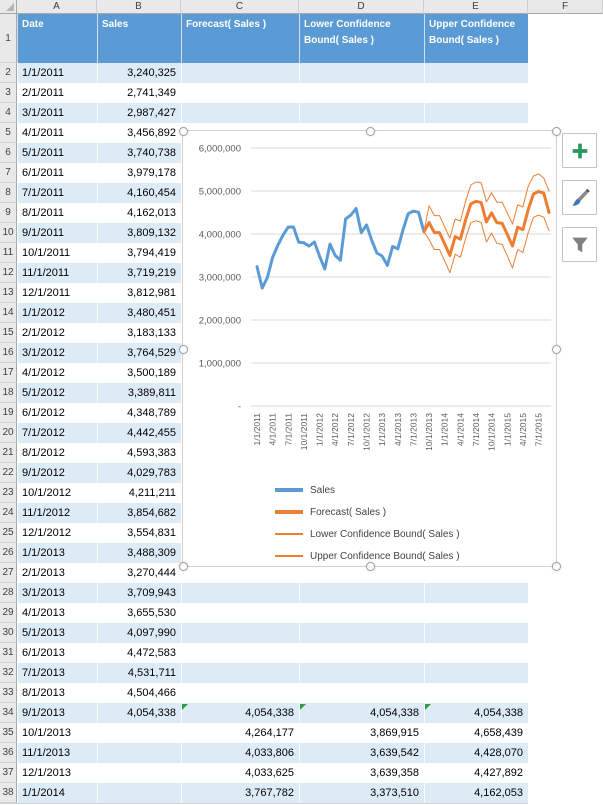  What do you see at coordinates (476, 733) in the screenshot?
I see `table-cell: 4,658,439` at bounding box center [476, 733].